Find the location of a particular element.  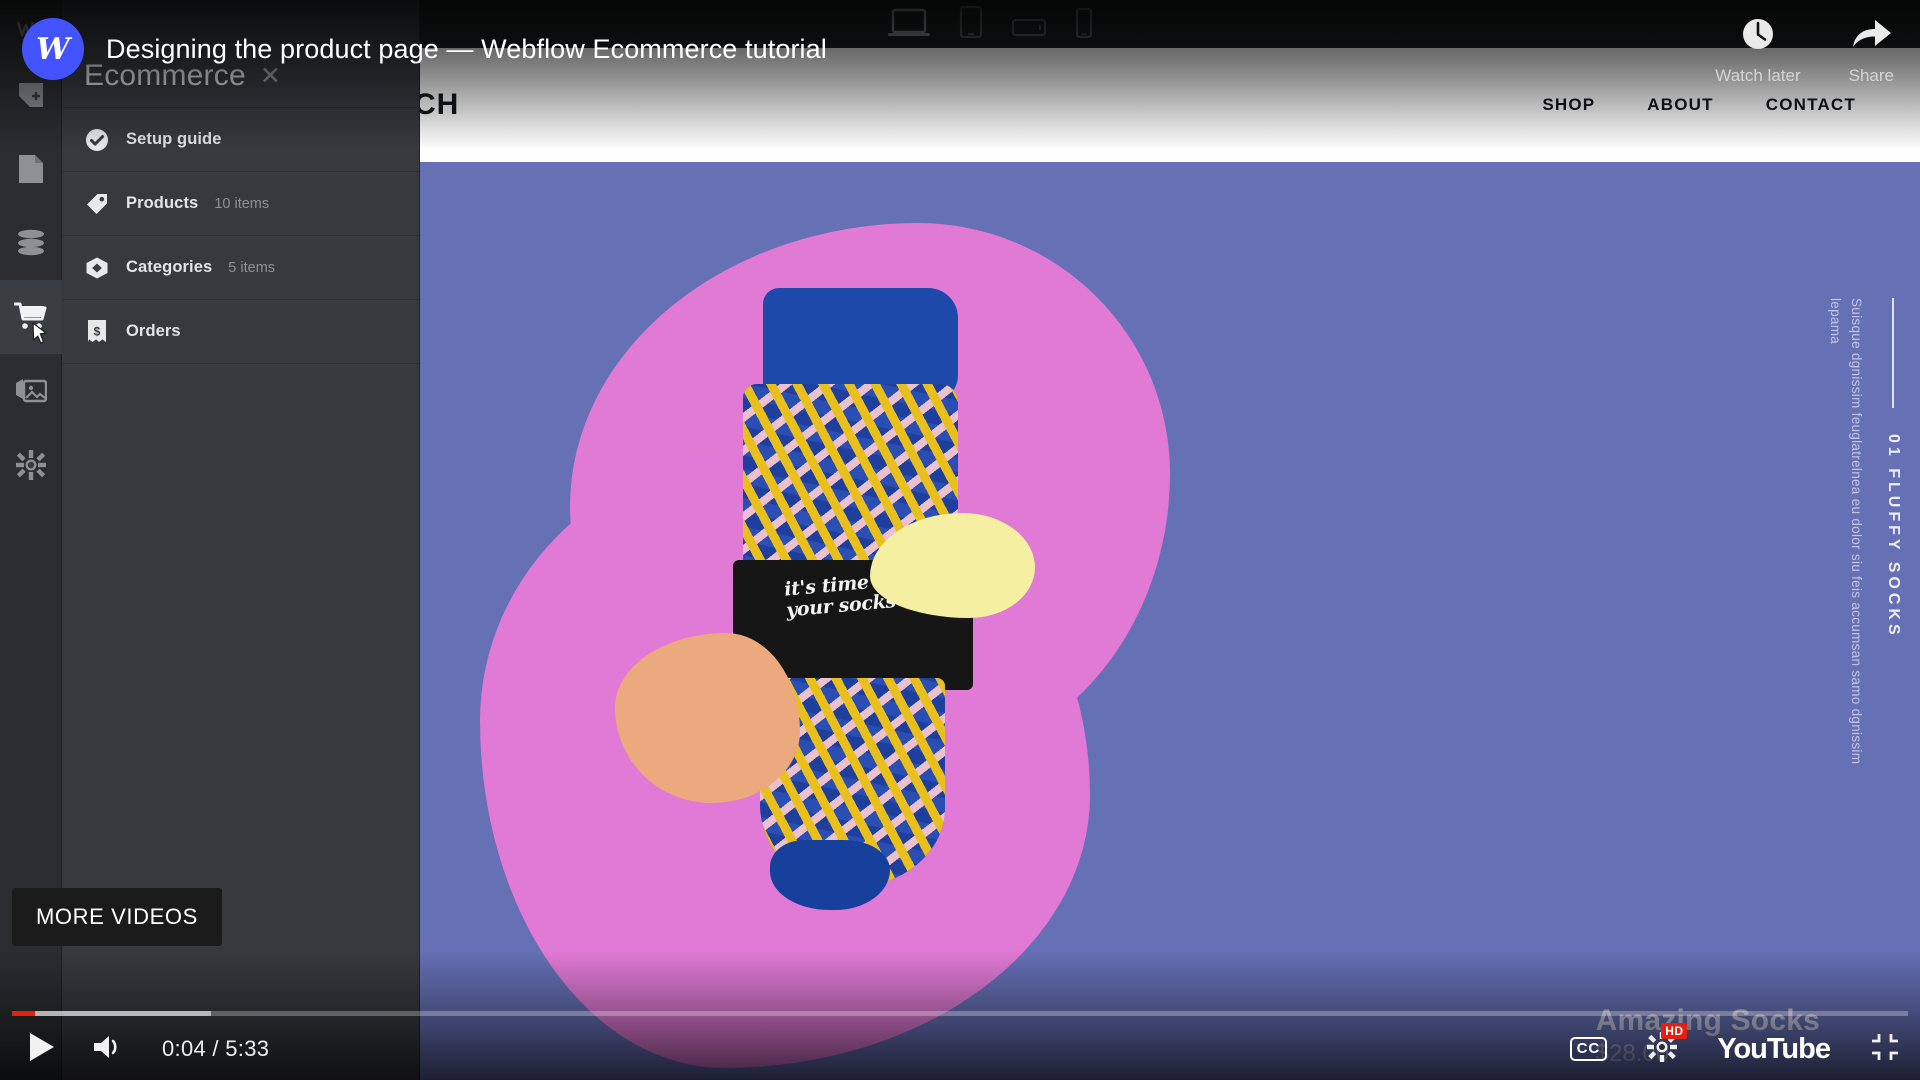

panel-item-categories: Categories 5 items is located at coordinates (240, 268).